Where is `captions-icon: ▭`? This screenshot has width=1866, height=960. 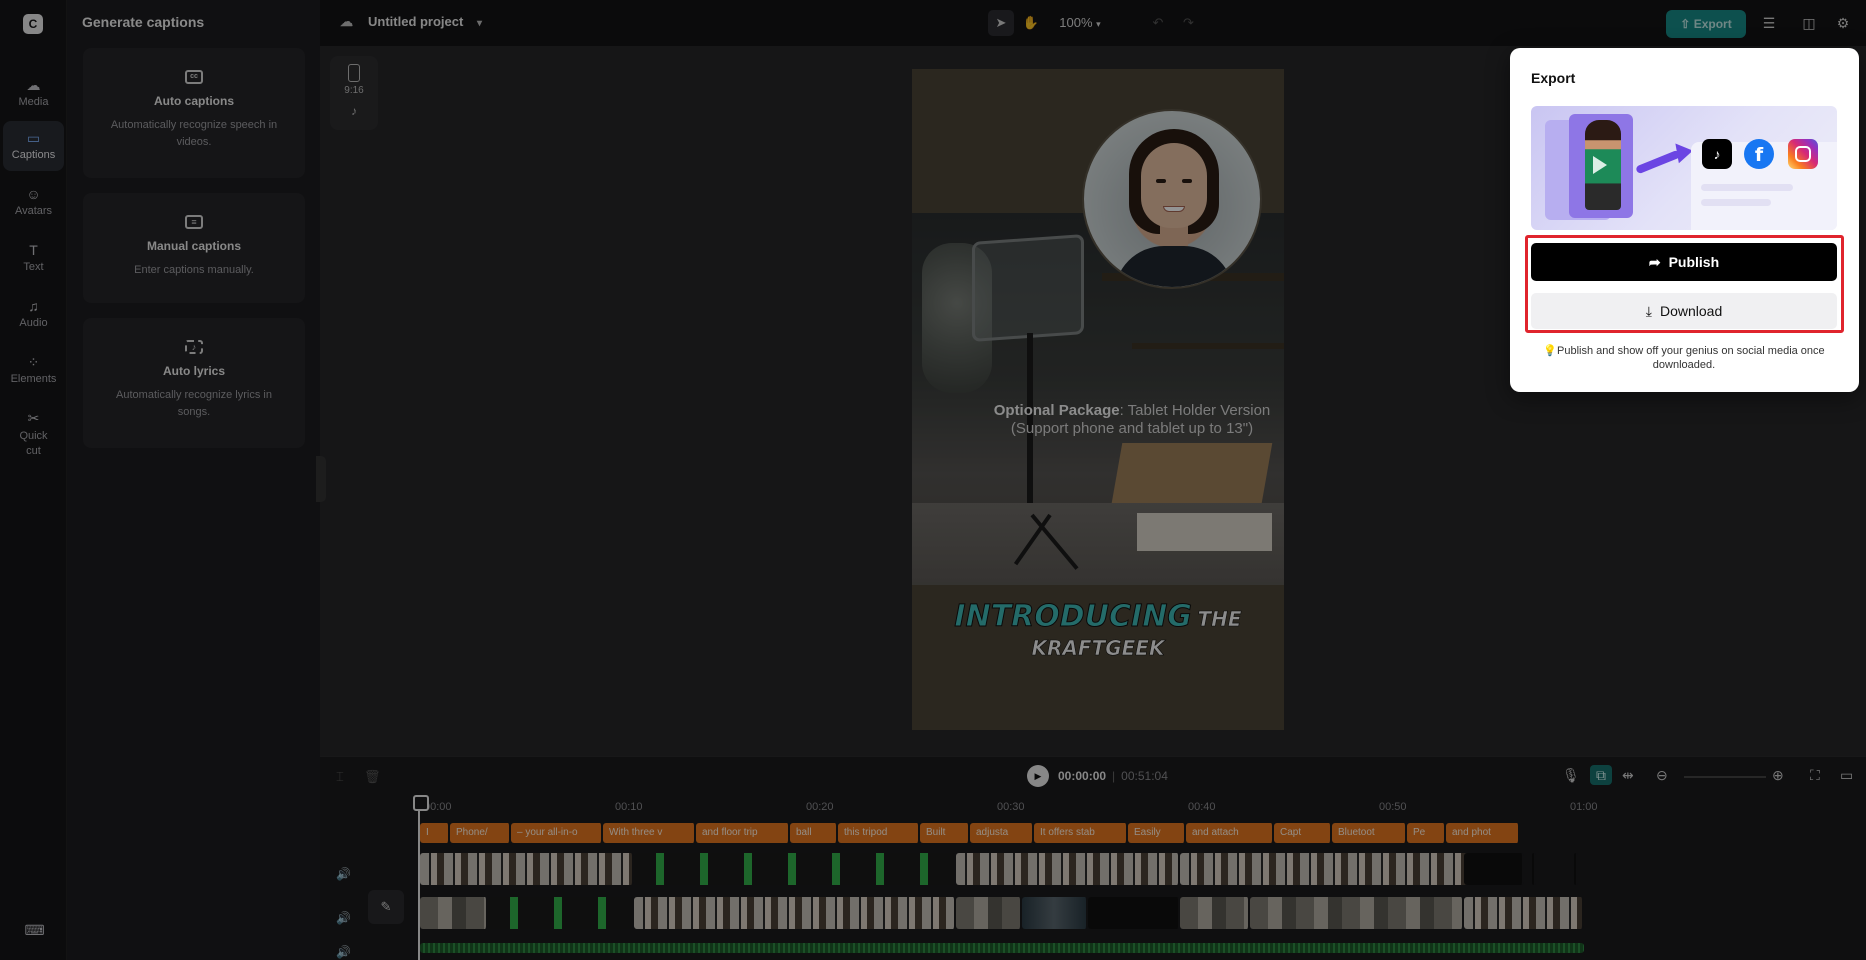
captions-icon: ▭ is located at coordinates (33, 138).